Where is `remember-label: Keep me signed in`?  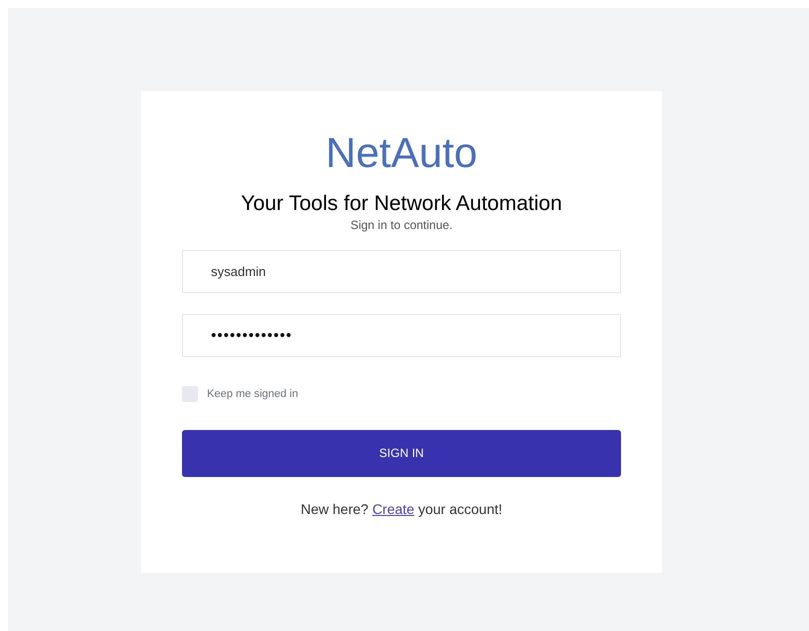
remember-label: Keep me signed in is located at coordinates (252, 394).